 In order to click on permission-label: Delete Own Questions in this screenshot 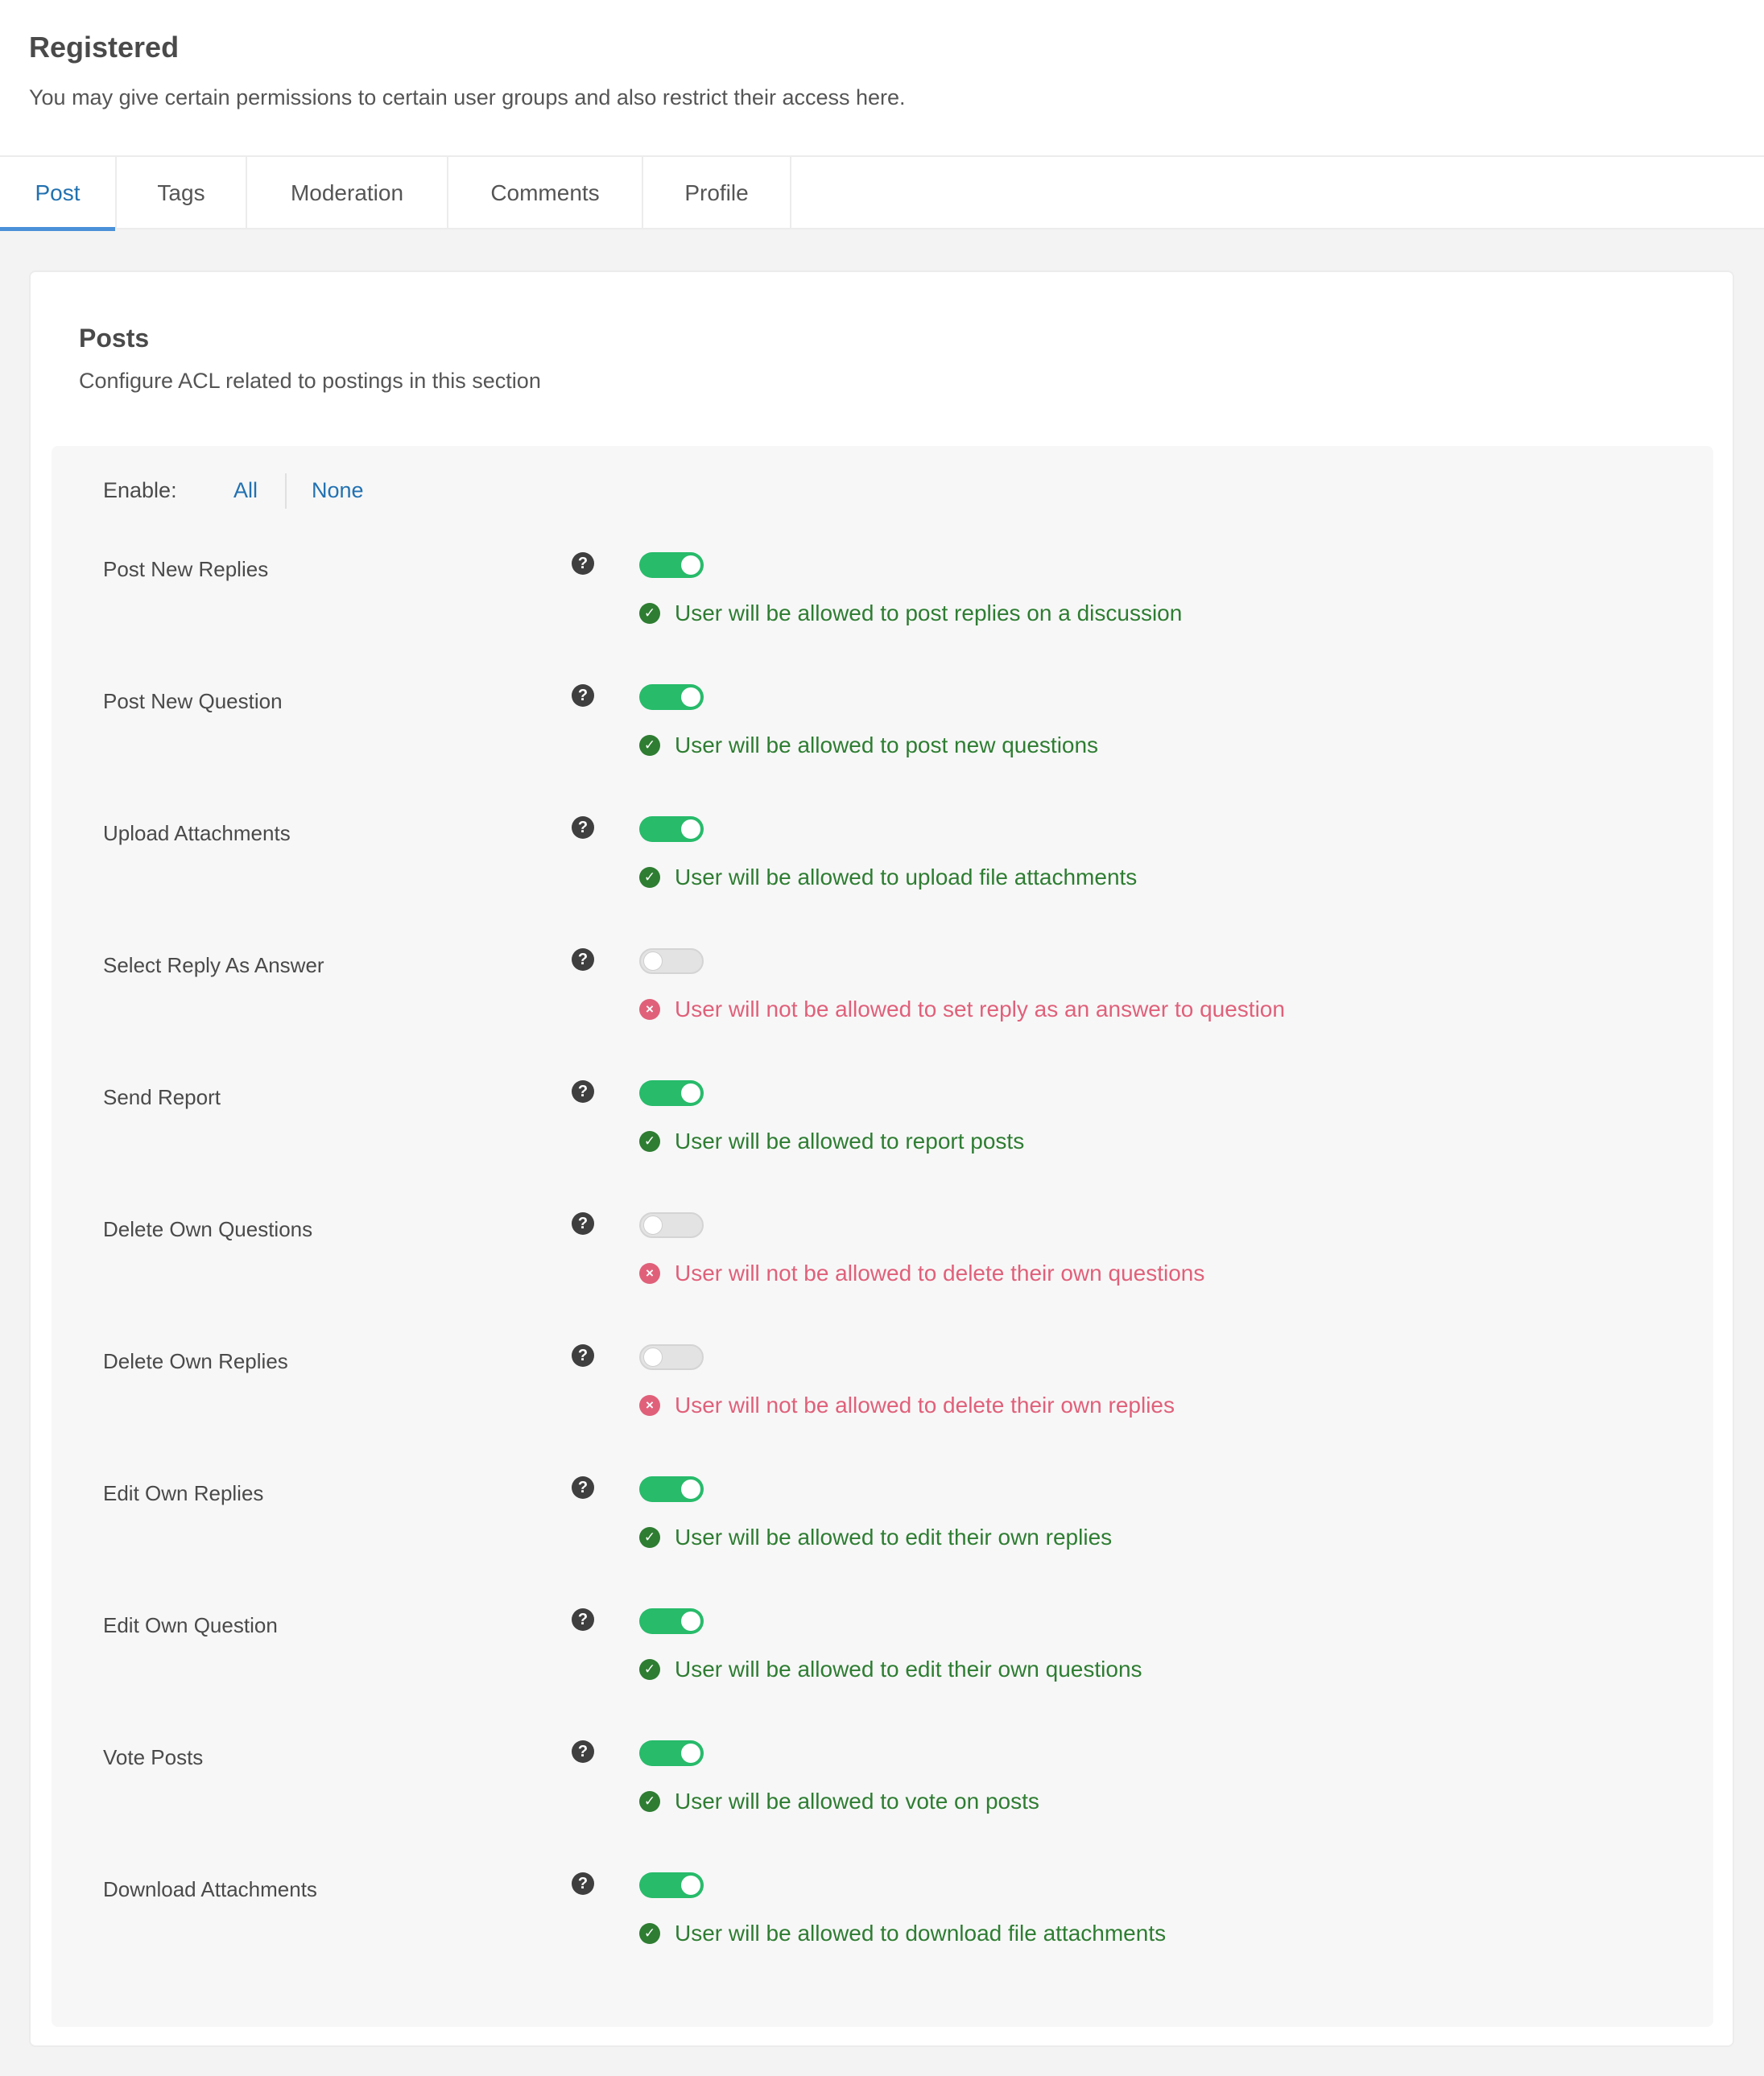, I will do `click(208, 1229)`.